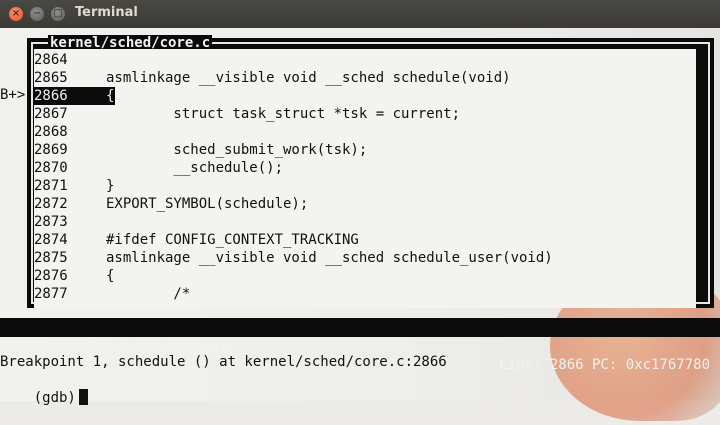  I want to click on text-cursor, so click(83, 397).